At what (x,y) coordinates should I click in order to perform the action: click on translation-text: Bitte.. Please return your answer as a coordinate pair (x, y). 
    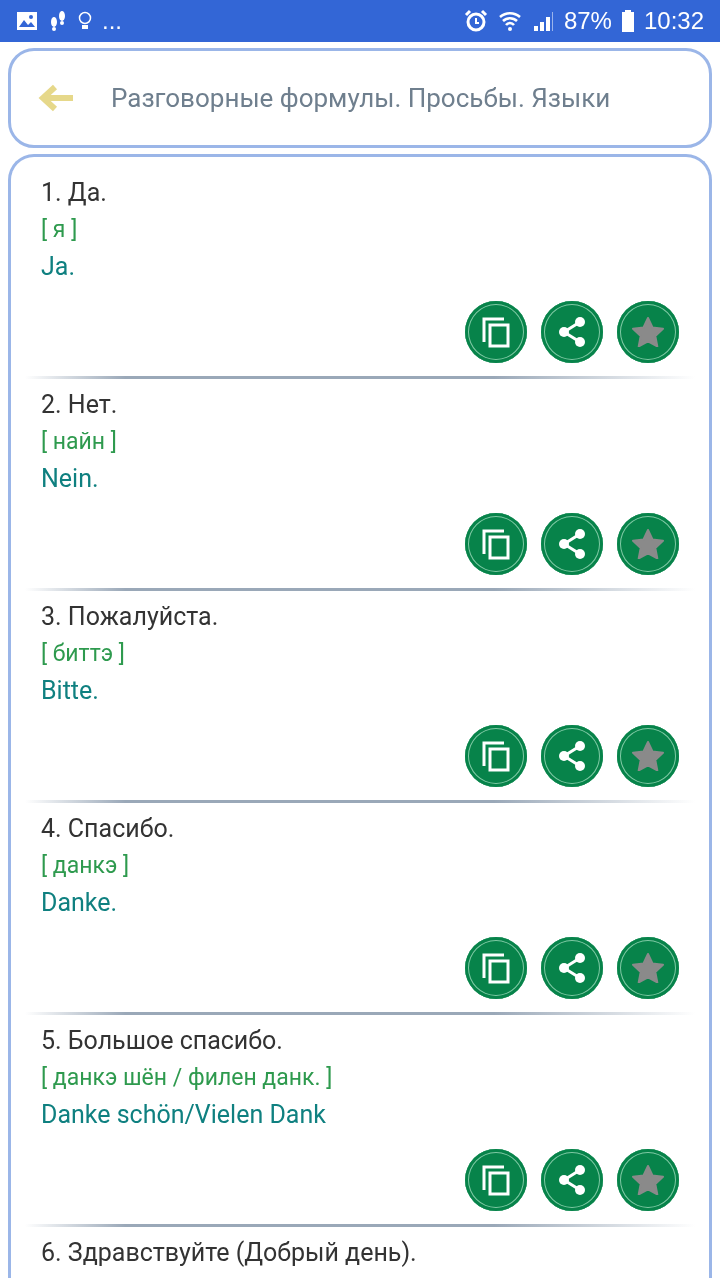
    Looking at the image, I should click on (70, 691).